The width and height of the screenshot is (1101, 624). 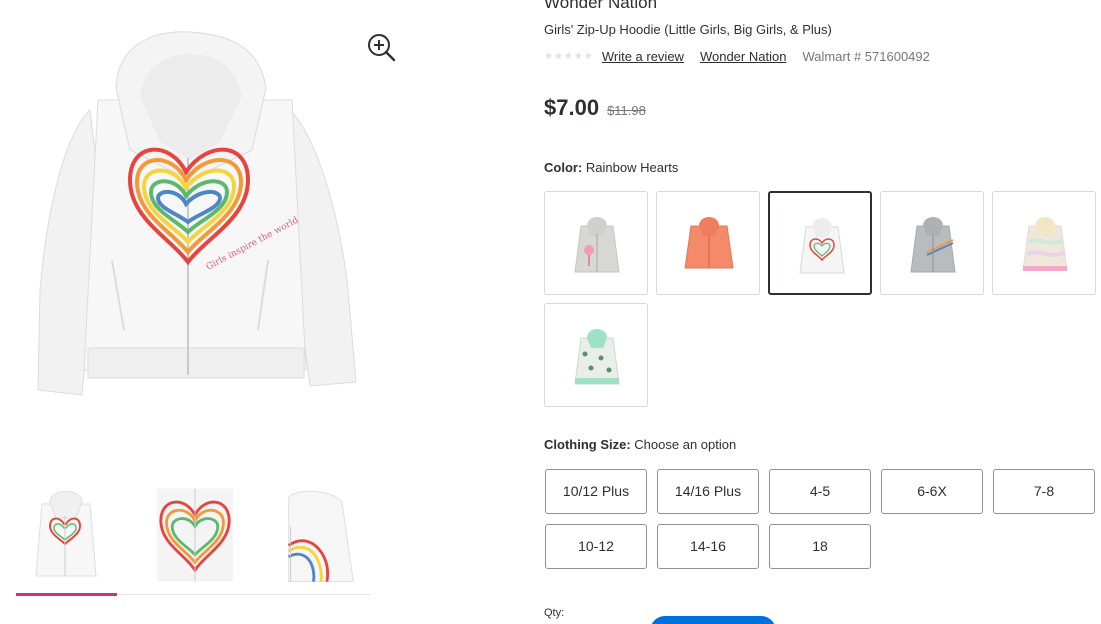 I want to click on size-option-4-5: 4-5, so click(x=820, y=491).